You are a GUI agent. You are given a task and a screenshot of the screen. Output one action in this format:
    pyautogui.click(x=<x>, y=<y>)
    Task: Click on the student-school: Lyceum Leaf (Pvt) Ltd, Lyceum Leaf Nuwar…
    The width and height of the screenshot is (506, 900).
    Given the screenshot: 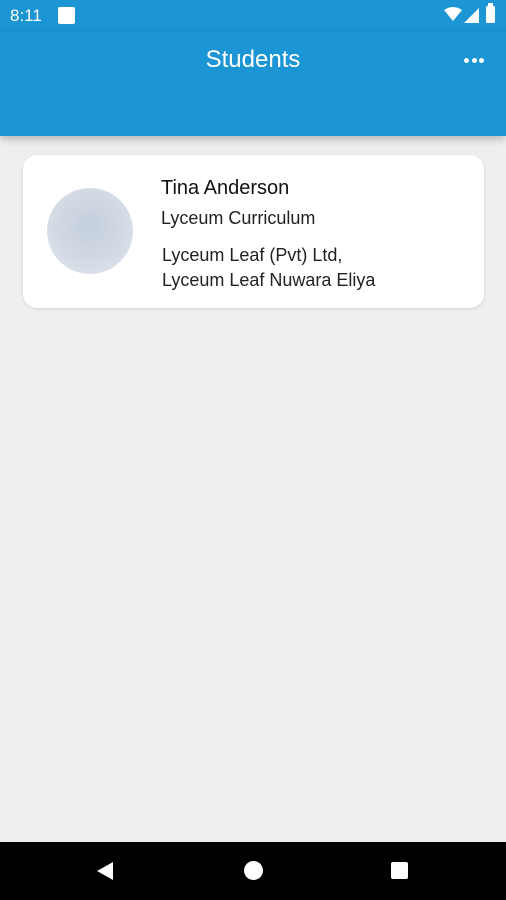 What is the action you would take?
    pyautogui.click(x=268, y=268)
    